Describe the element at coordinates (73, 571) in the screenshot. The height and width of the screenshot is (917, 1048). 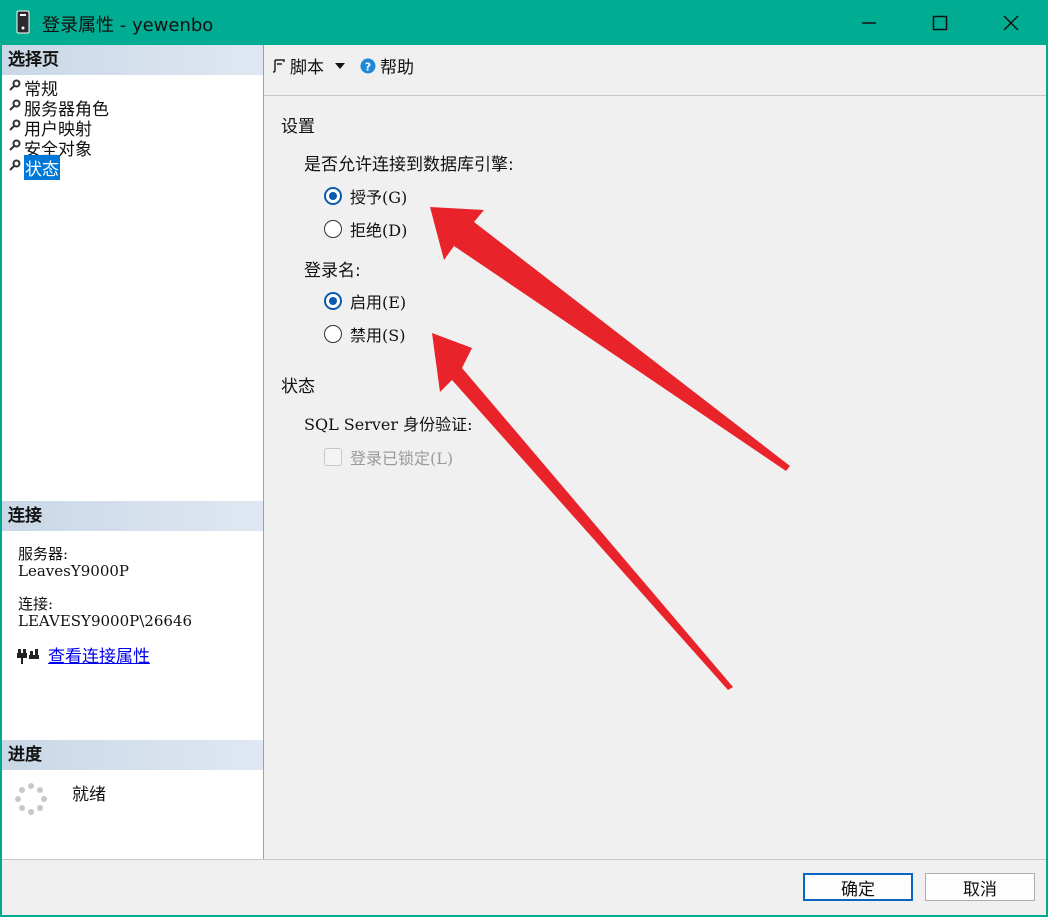
I see `server-value: LeavesY9000P` at that location.